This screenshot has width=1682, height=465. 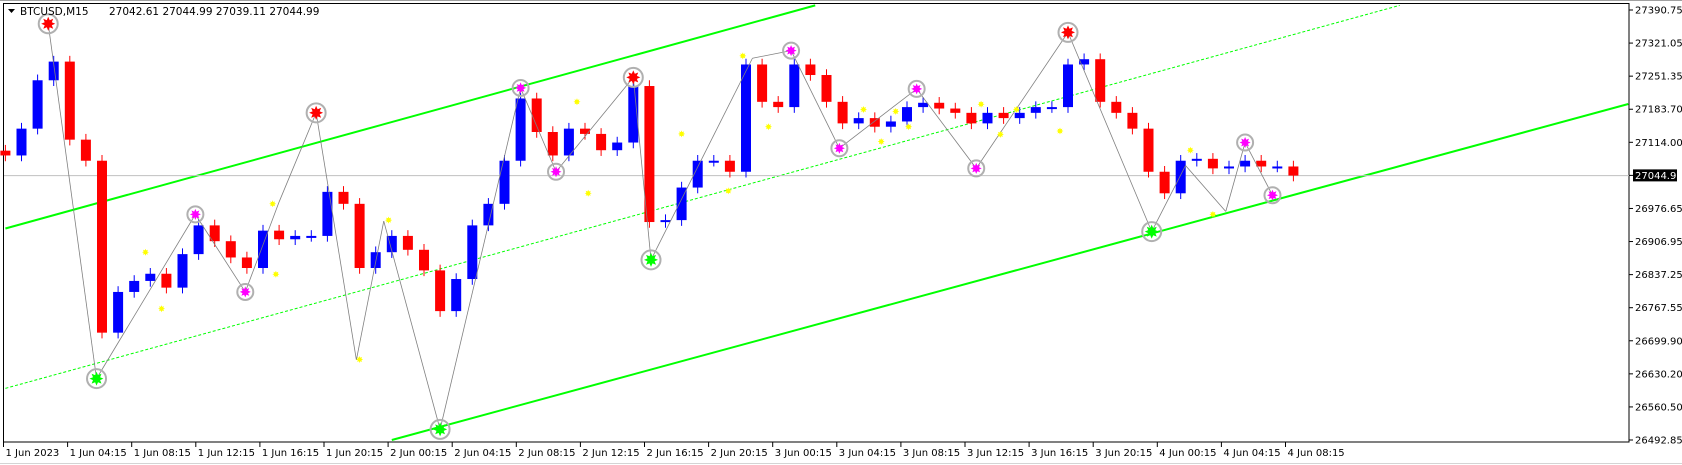 I want to click on price-label: 27321.05, so click(x=1658, y=44).